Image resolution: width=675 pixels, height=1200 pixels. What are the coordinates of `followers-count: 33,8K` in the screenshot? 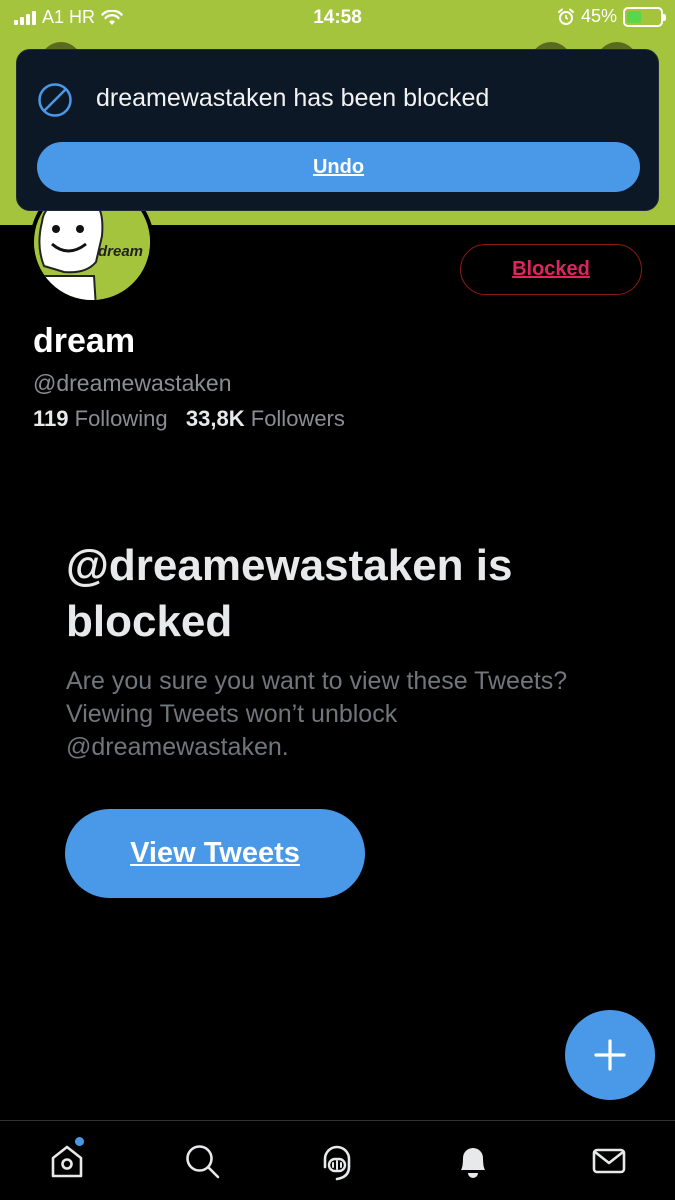 It's located at (215, 418).